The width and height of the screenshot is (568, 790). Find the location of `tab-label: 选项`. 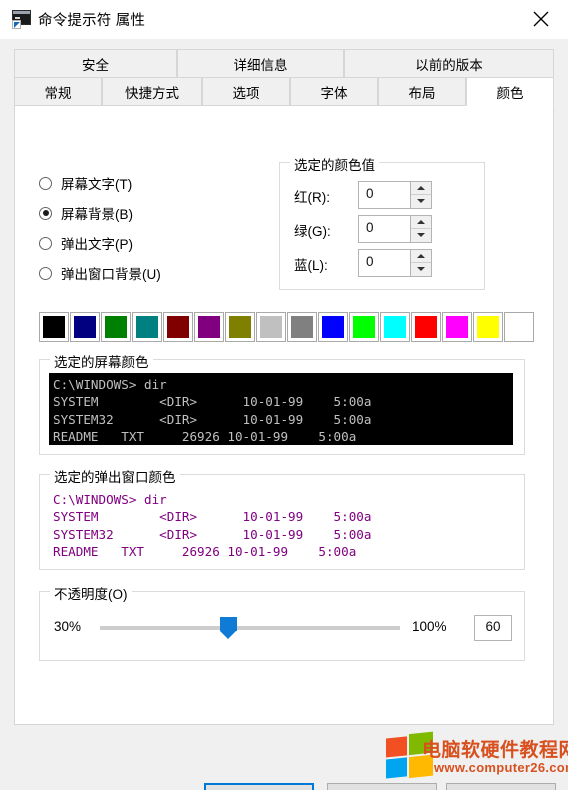

tab-label: 选项 is located at coordinates (246, 93).